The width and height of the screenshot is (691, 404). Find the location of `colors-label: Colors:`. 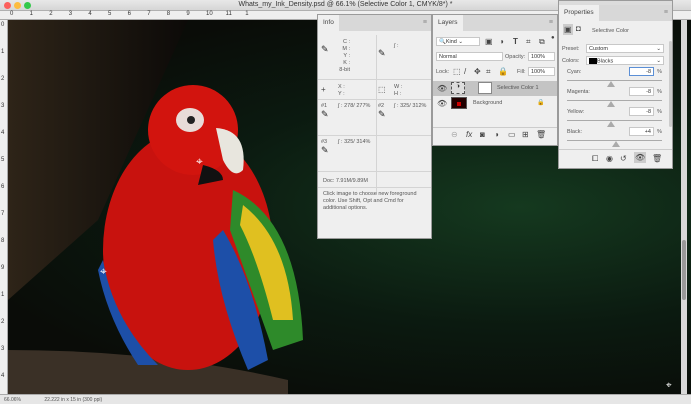

colors-label: Colors: is located at coordinates (571, 61).